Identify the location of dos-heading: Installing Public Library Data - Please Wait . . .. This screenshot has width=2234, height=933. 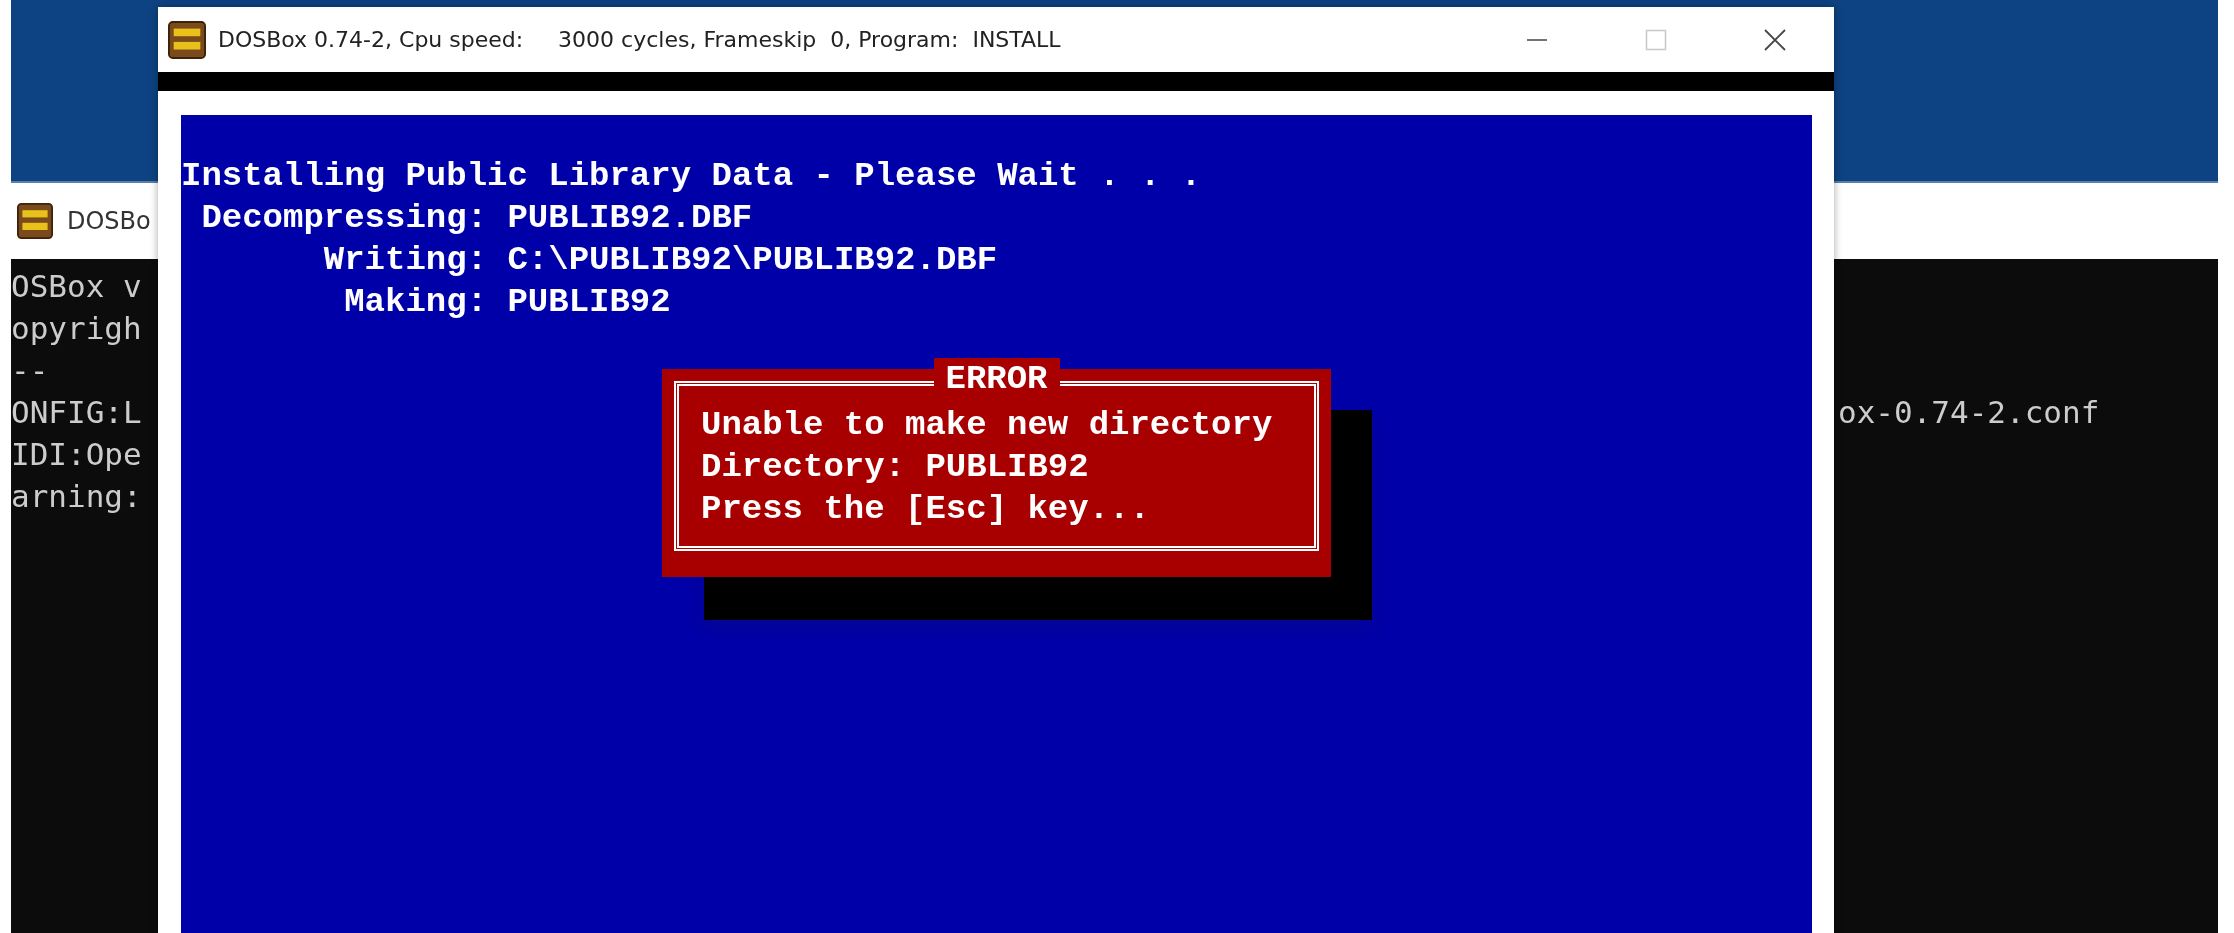
(692, 176).